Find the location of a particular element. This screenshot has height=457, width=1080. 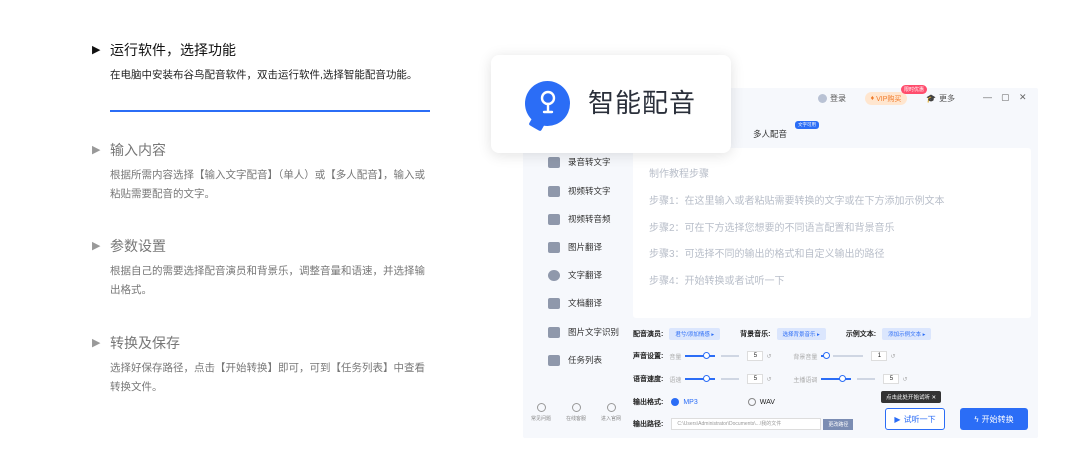

pitch-sub: 主播语调 is located at coordinates (805, 380).